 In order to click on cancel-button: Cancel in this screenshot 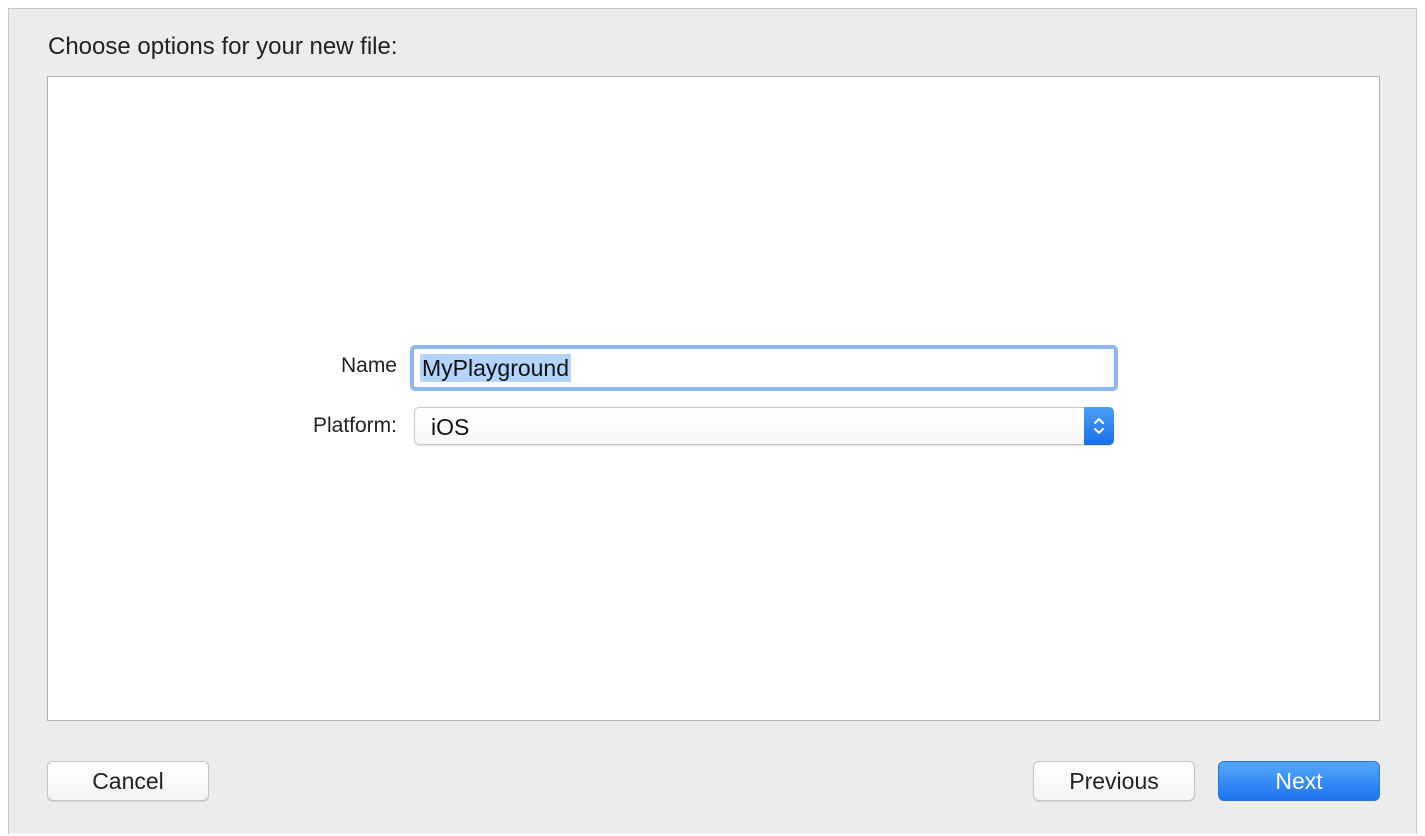, I will do `click(128, 781)`.